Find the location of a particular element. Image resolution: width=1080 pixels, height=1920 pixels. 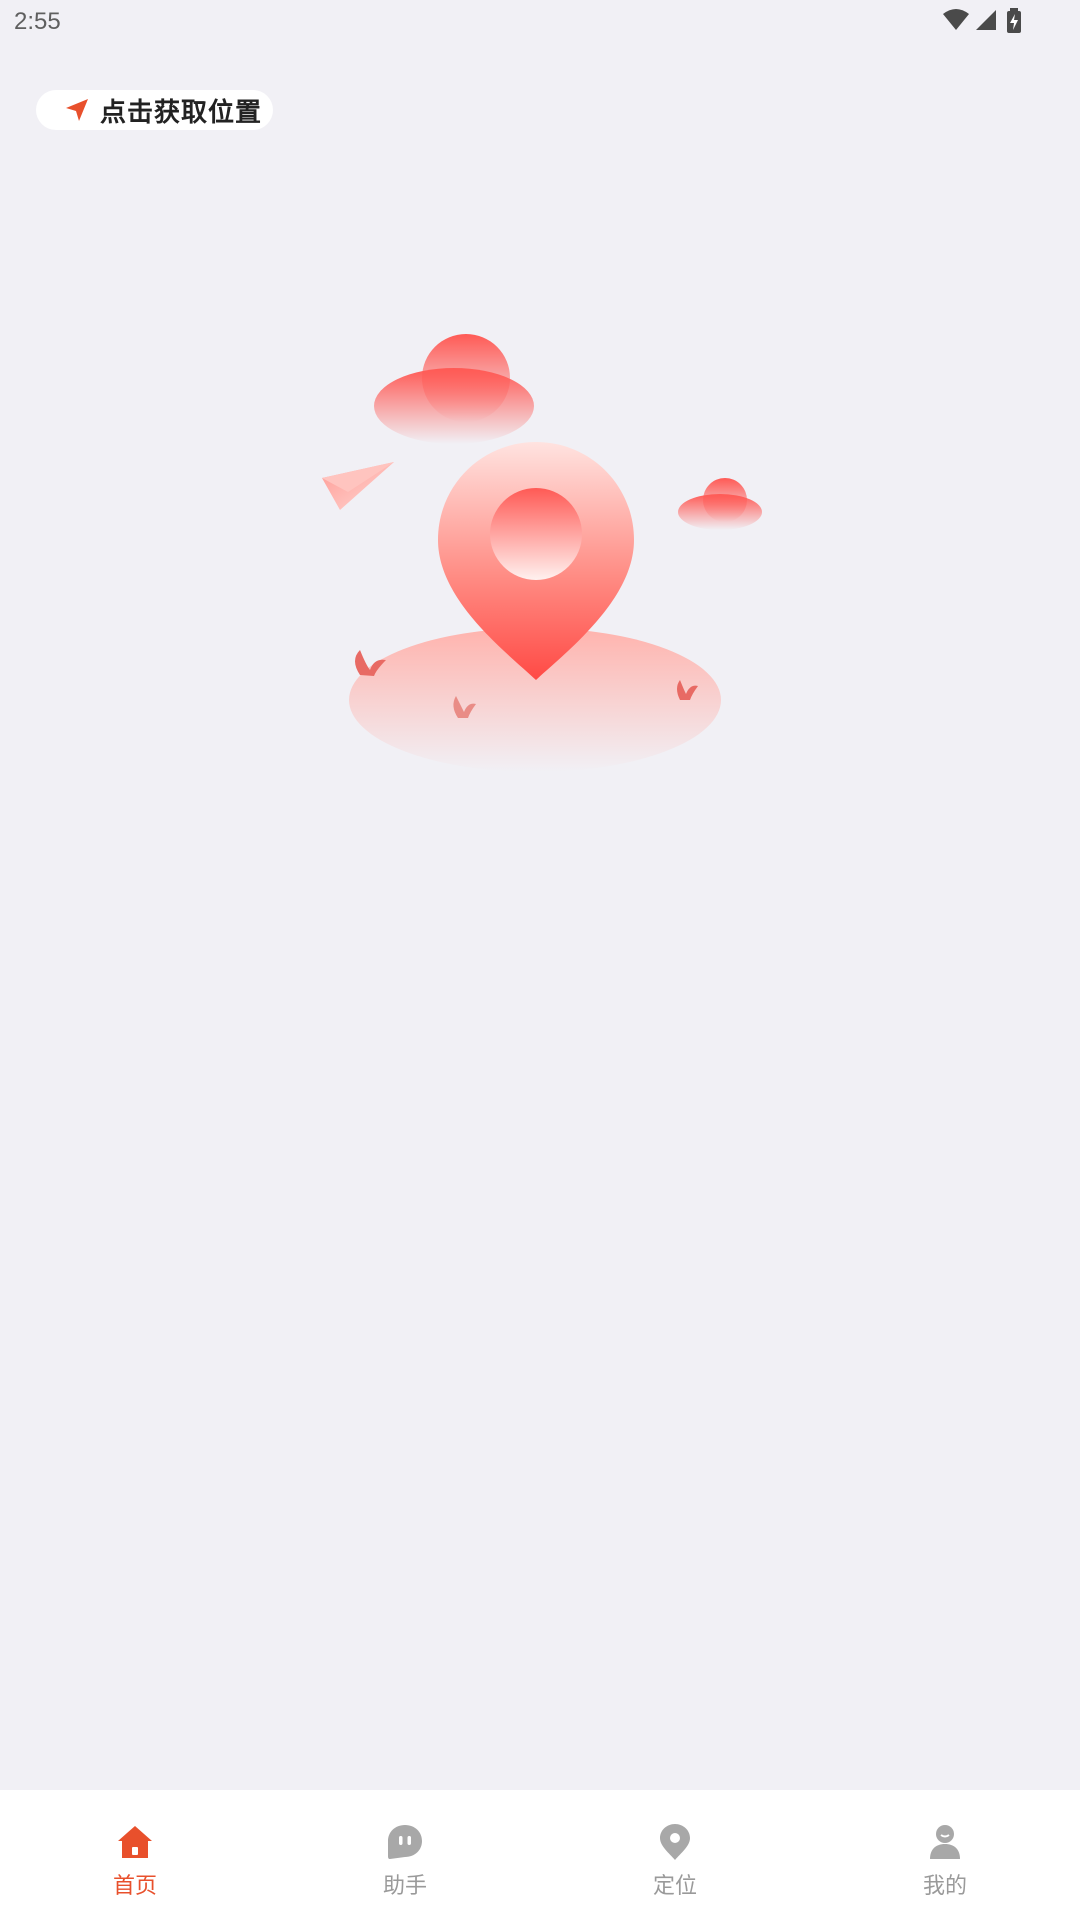

tab-mine: 我的 is located at coordinates (945, 1855).